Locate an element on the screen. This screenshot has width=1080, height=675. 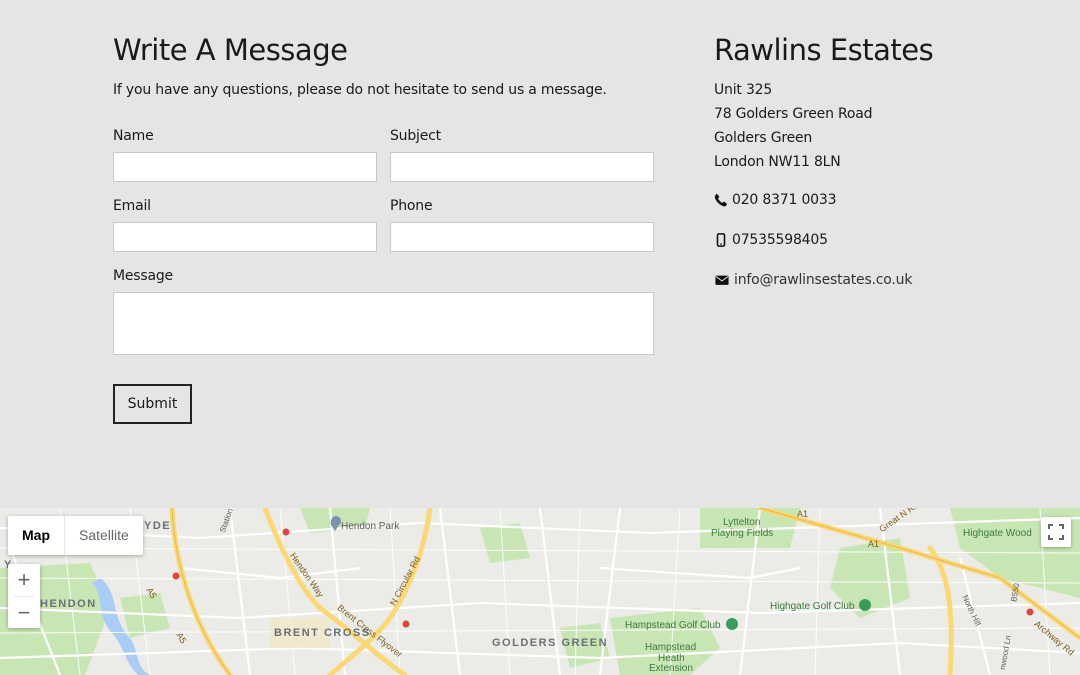
name-field-wrap is located at coordinates (245, 167).